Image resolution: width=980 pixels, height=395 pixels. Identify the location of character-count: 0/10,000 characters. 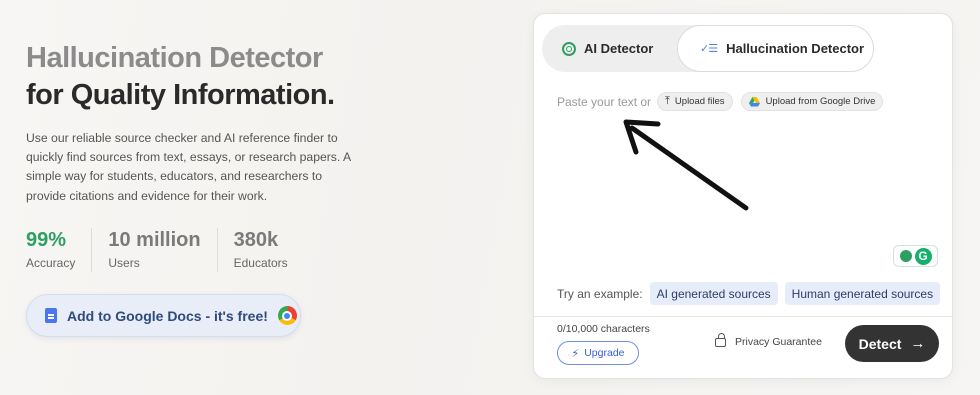
(603, 329).